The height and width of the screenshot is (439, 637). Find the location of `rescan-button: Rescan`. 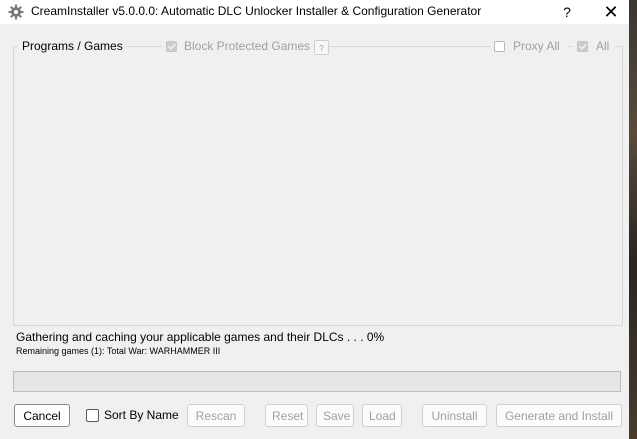

rescan-button: Rescan is located at coordinates (216, 415).